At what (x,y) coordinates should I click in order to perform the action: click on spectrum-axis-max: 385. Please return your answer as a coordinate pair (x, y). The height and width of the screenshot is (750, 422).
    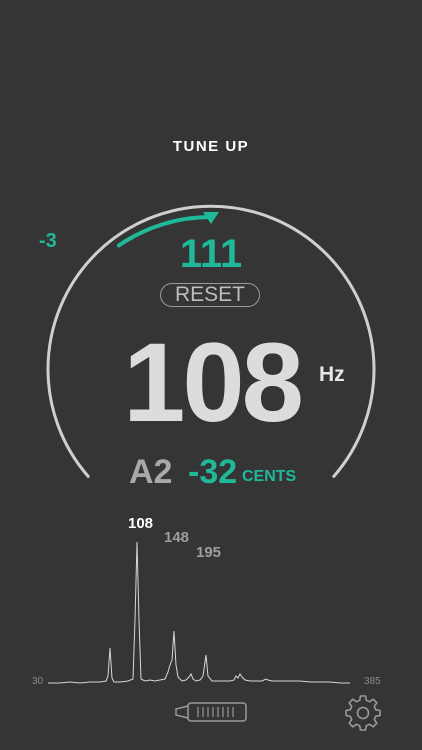
    Looking at the image, I should click on (372, 681).